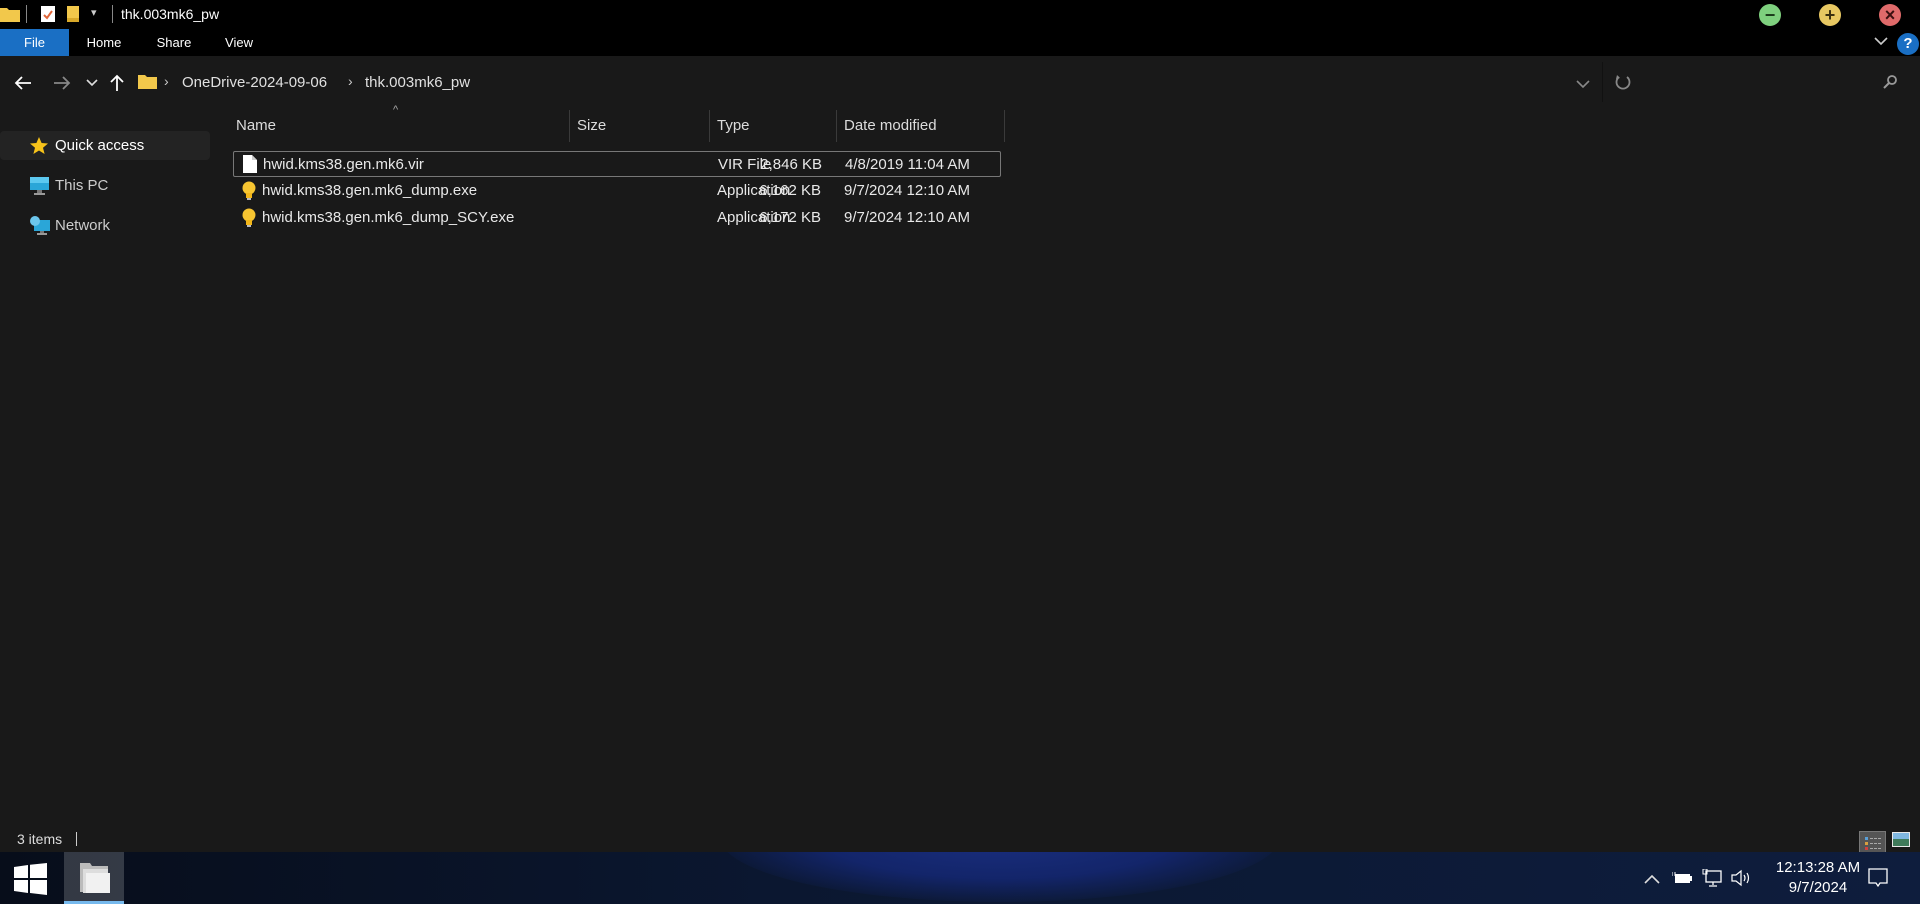 This screenshot has height=904, width=1920. What do you see at coordinates (960, 42) in the screenshot?
I see `ribbon` at bounding box center [960, 42].